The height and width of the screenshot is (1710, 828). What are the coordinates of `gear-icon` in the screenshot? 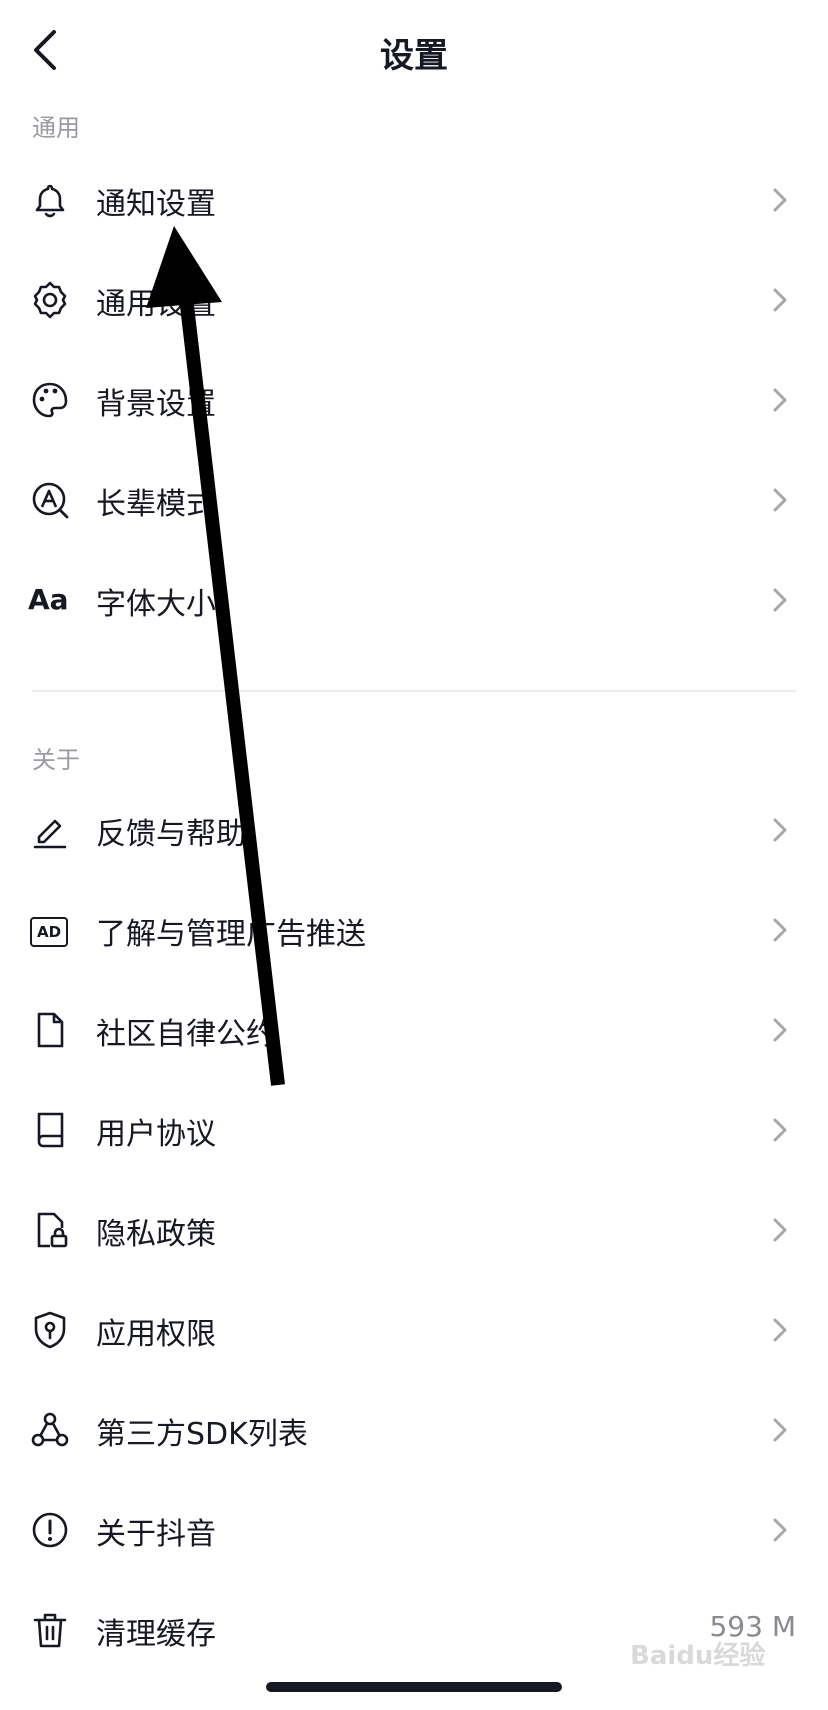 It's located at (50, 300).